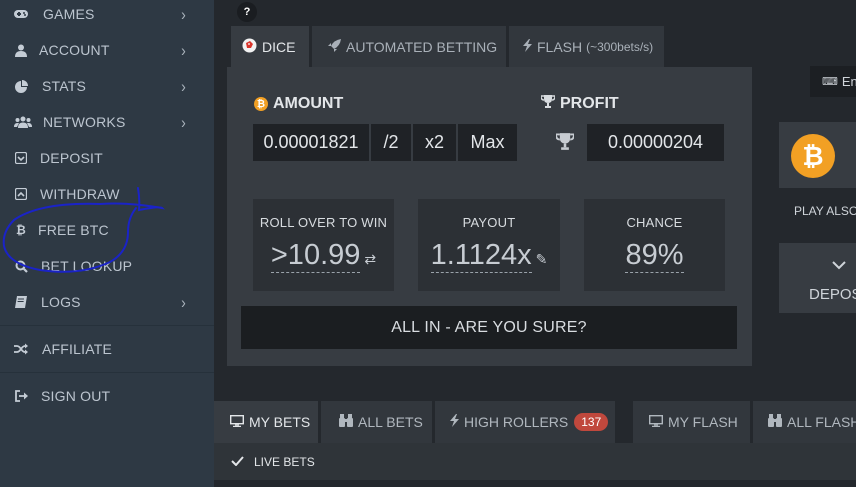  What do you see at coordinates (107, 158) in the screenshot?
I see `sidebar-item-deposit: DEPOSIT` at bounding box center [107, 158].